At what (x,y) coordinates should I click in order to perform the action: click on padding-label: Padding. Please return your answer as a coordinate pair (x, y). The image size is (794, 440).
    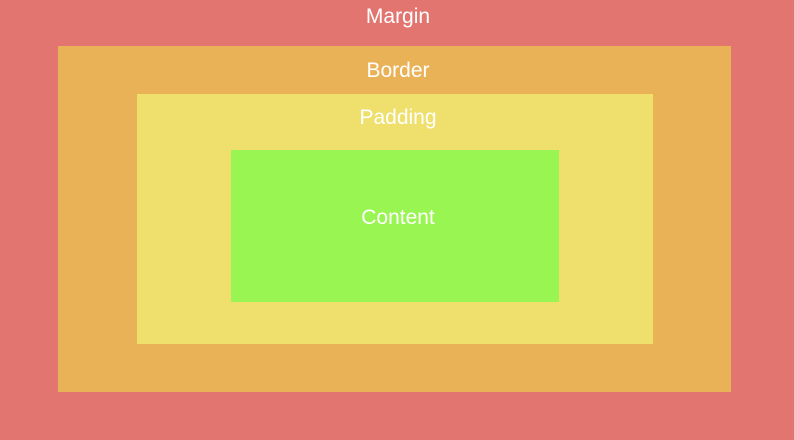
    Looking at the image, I should click on (398, 117).